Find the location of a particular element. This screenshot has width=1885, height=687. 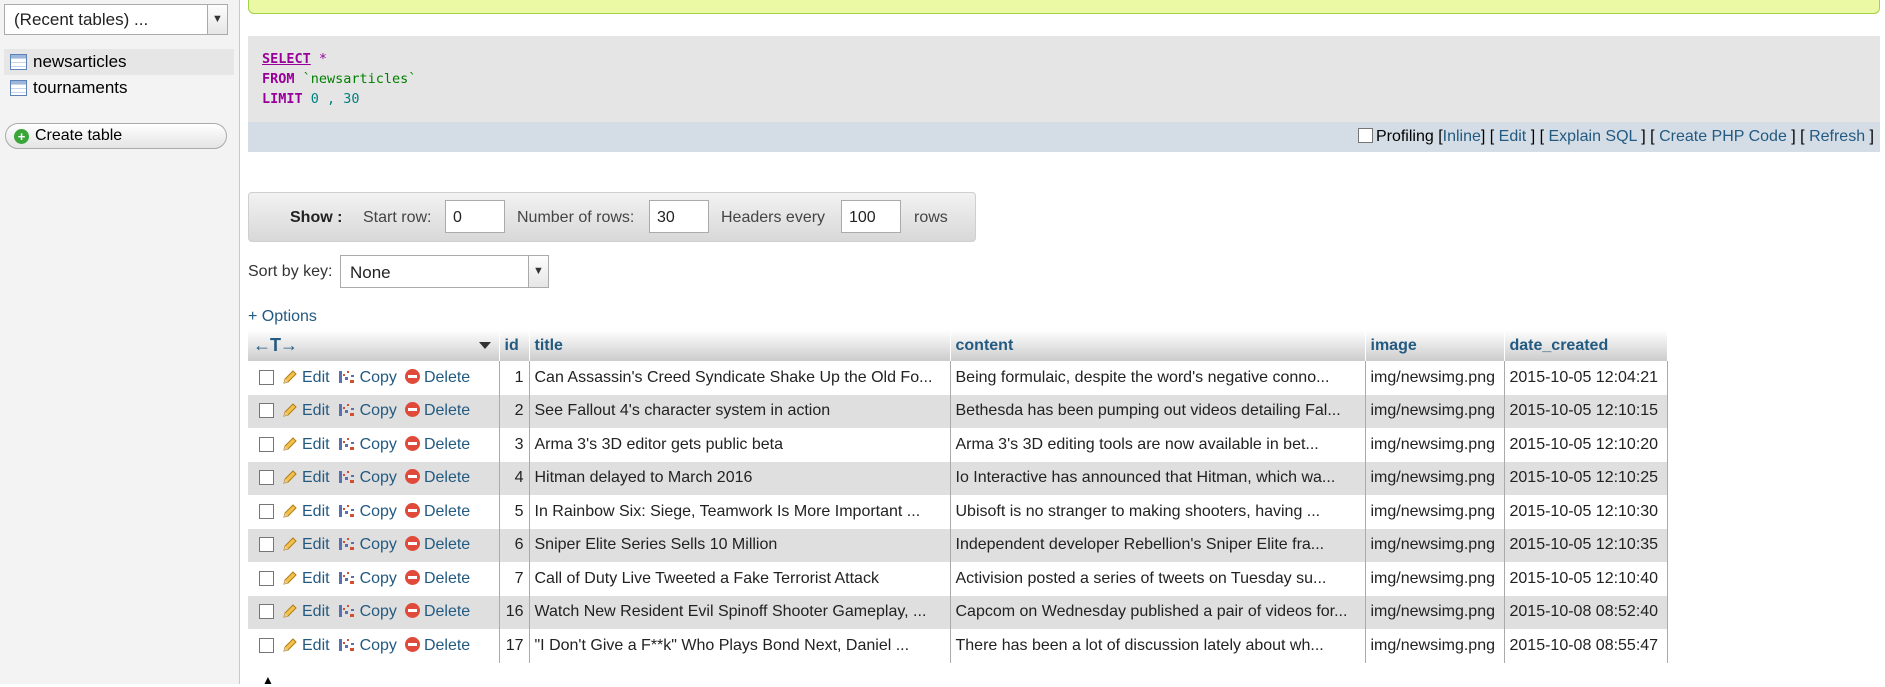

sql-select-keyword: SELECT is located at coordinates (286, 59).